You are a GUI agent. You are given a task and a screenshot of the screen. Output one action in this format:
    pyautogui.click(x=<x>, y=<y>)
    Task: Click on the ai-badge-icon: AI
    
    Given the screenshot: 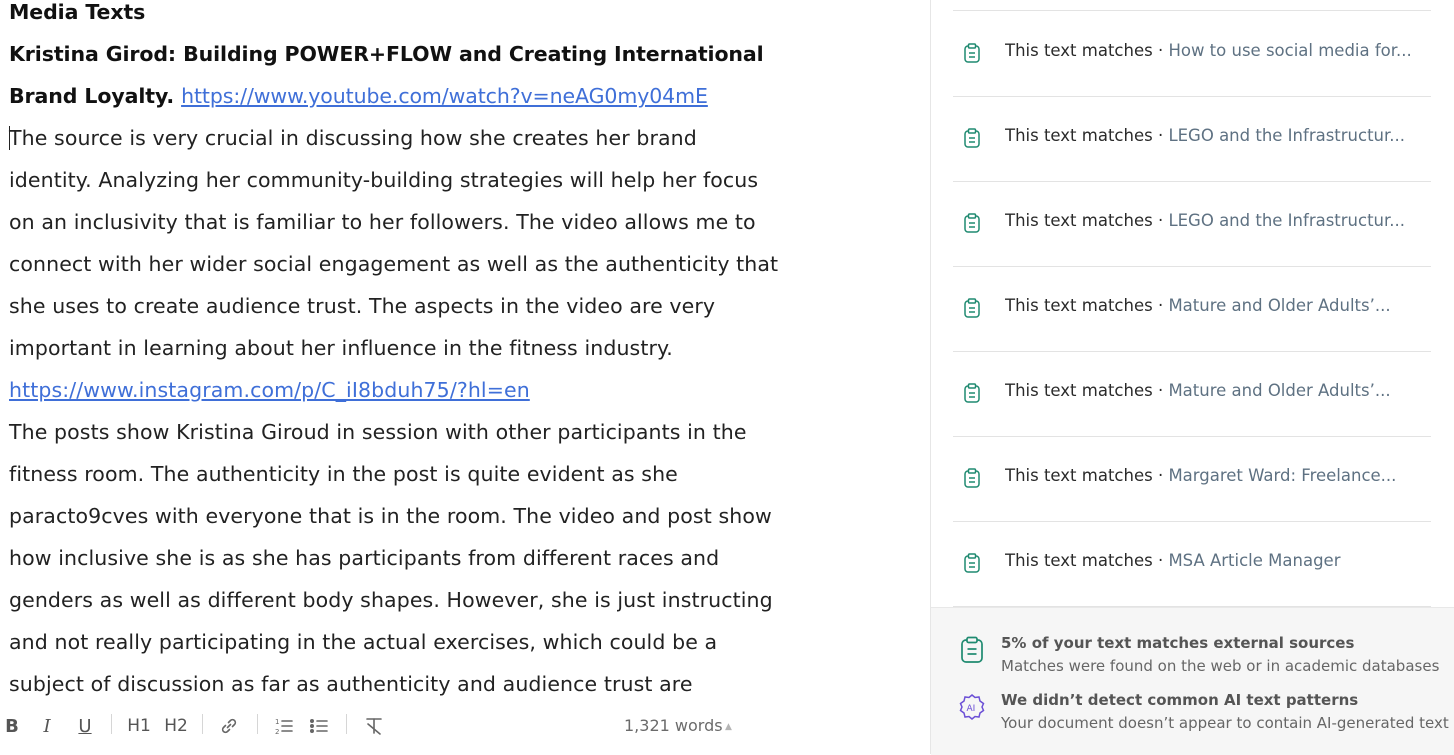 What is the action you would take?
    pyautogui.click(x=972, y=707)
    